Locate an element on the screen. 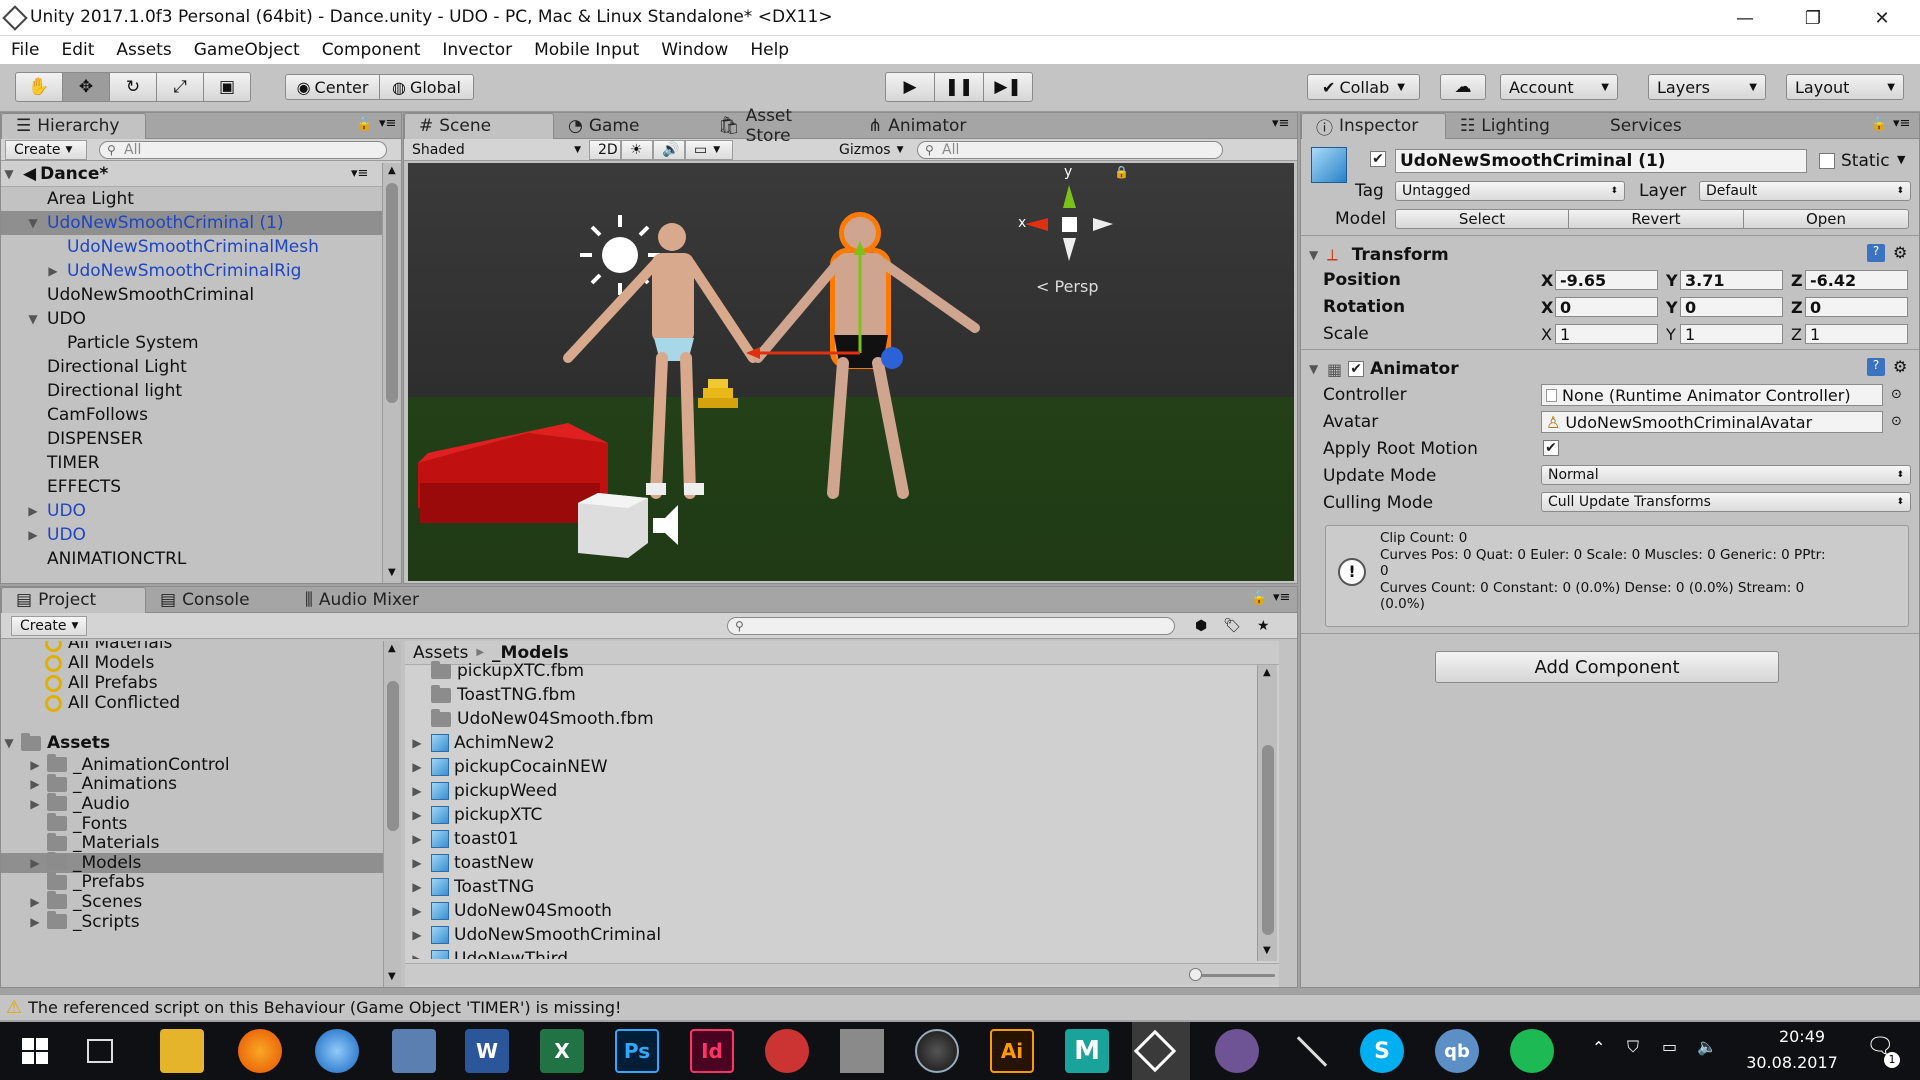 This screenshot has height=1080, width=1920. folder-item: ▶ _Models is located at coordinates (192, 862).